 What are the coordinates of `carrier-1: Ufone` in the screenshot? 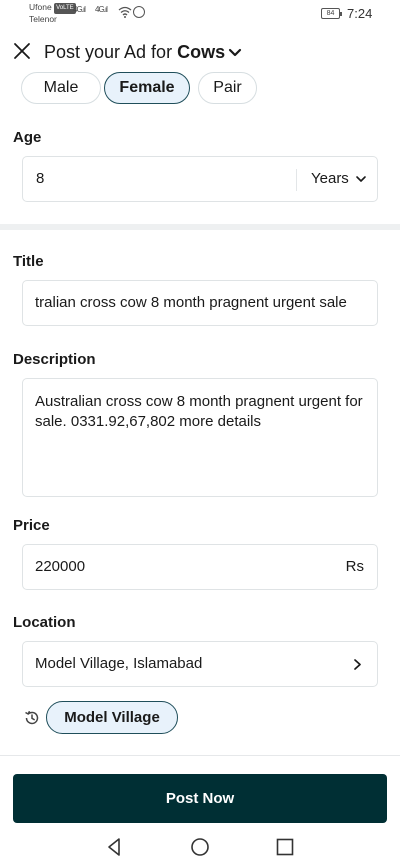 It's located at (40, 7).